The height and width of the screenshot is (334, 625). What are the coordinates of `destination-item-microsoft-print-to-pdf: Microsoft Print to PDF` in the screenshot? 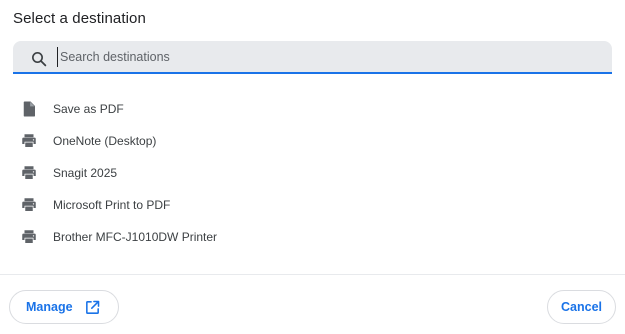 It's located at (312, 205).